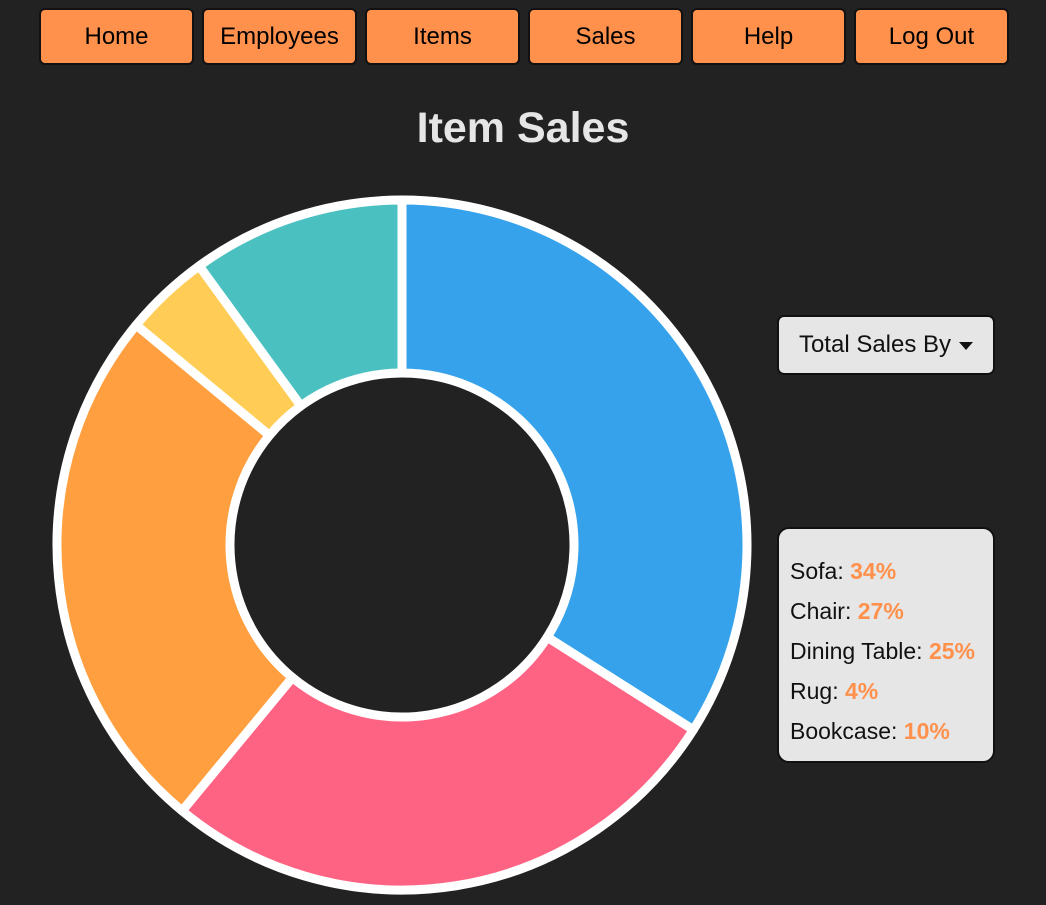  Describe the element at coordinates (966, 346) in the screenshot. I see `caret-down-icon` at that location.